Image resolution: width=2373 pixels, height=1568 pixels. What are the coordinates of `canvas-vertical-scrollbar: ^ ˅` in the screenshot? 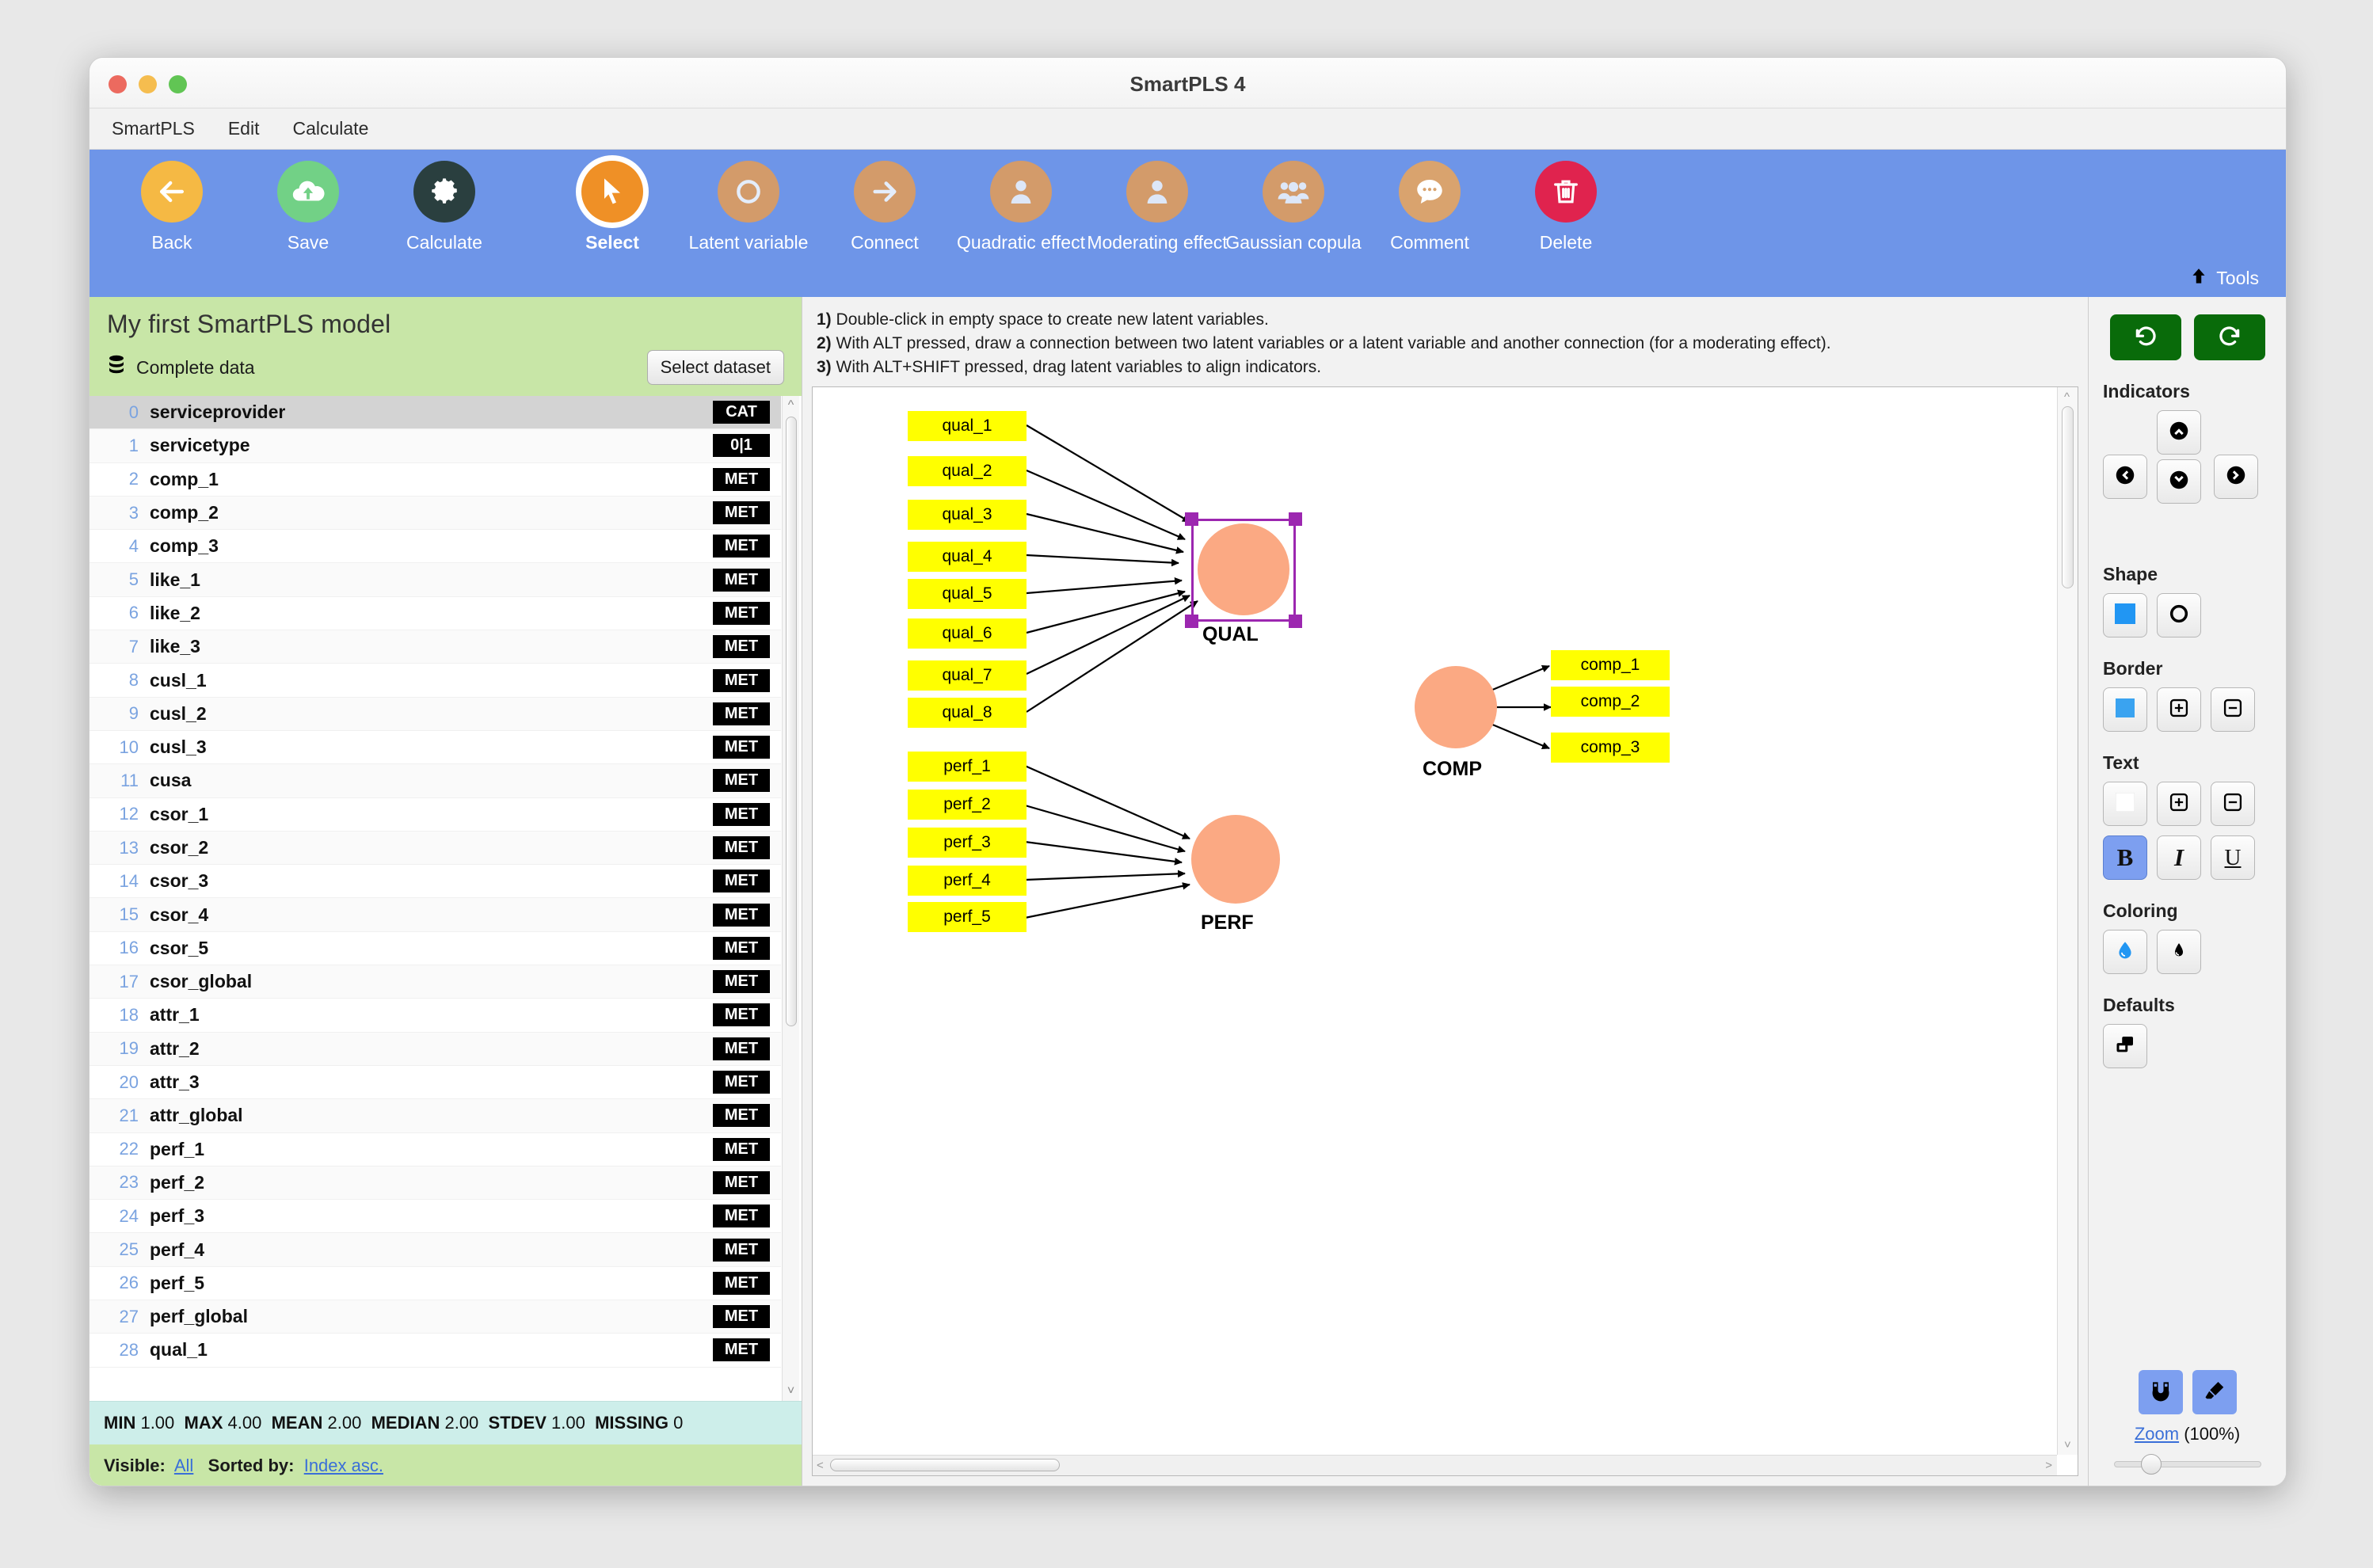 It's located at (2067, 921).